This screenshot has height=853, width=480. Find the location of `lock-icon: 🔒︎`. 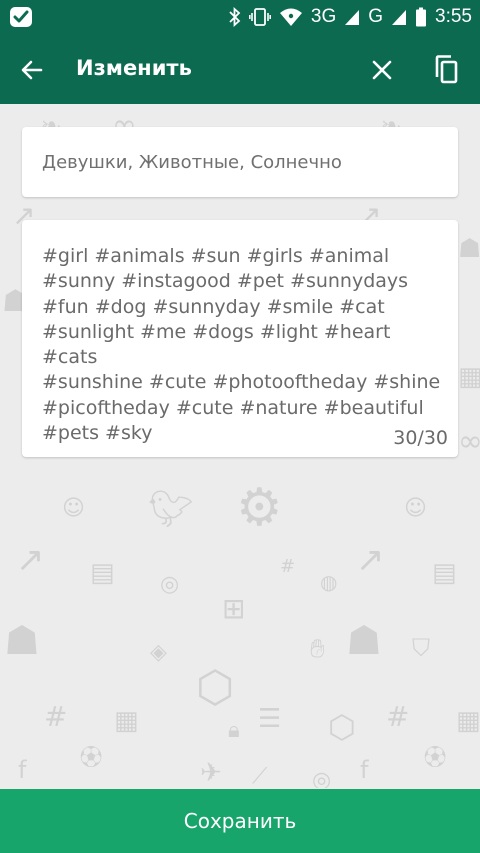

lock-icon: 🔒︎ is located at coordinates (234, 730).